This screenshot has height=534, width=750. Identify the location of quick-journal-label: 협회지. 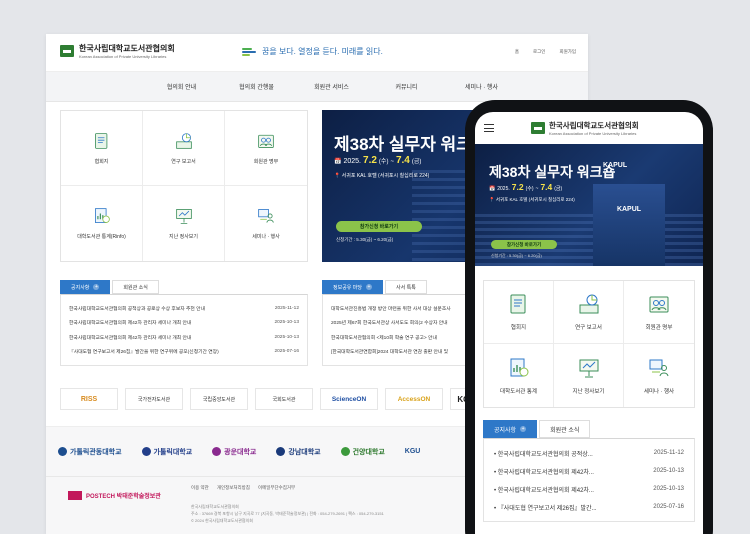
(518, 328).